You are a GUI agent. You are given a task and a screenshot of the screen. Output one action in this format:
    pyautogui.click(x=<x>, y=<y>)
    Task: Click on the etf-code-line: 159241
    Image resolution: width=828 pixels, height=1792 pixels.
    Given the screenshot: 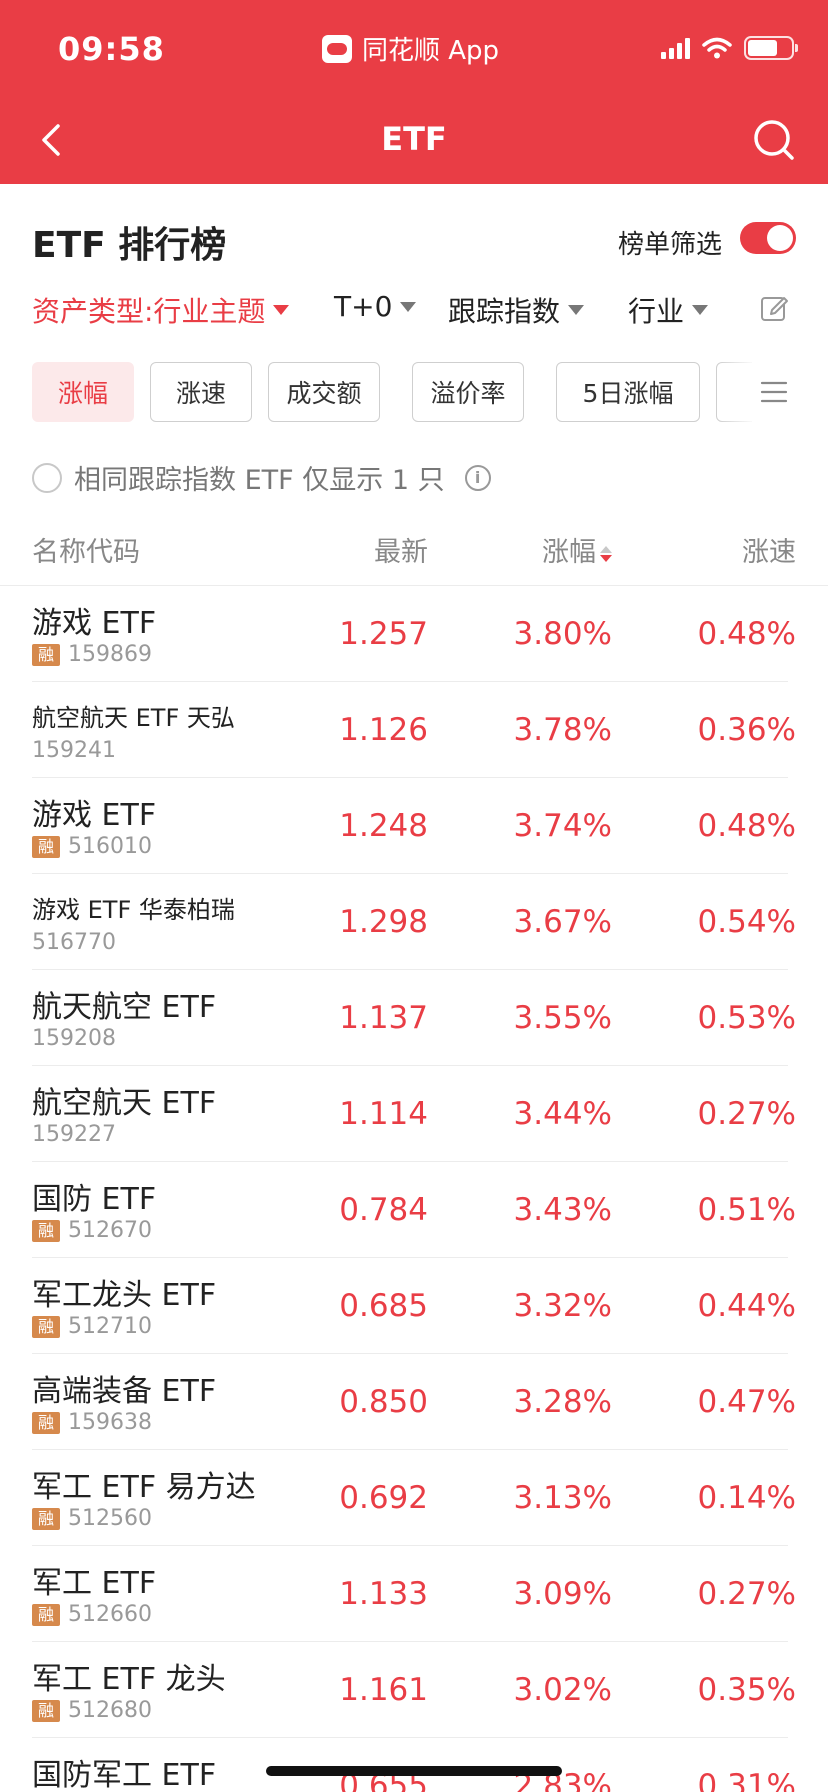 What is the action you would take?
    pyautogui.click(x=74, y=750)
    